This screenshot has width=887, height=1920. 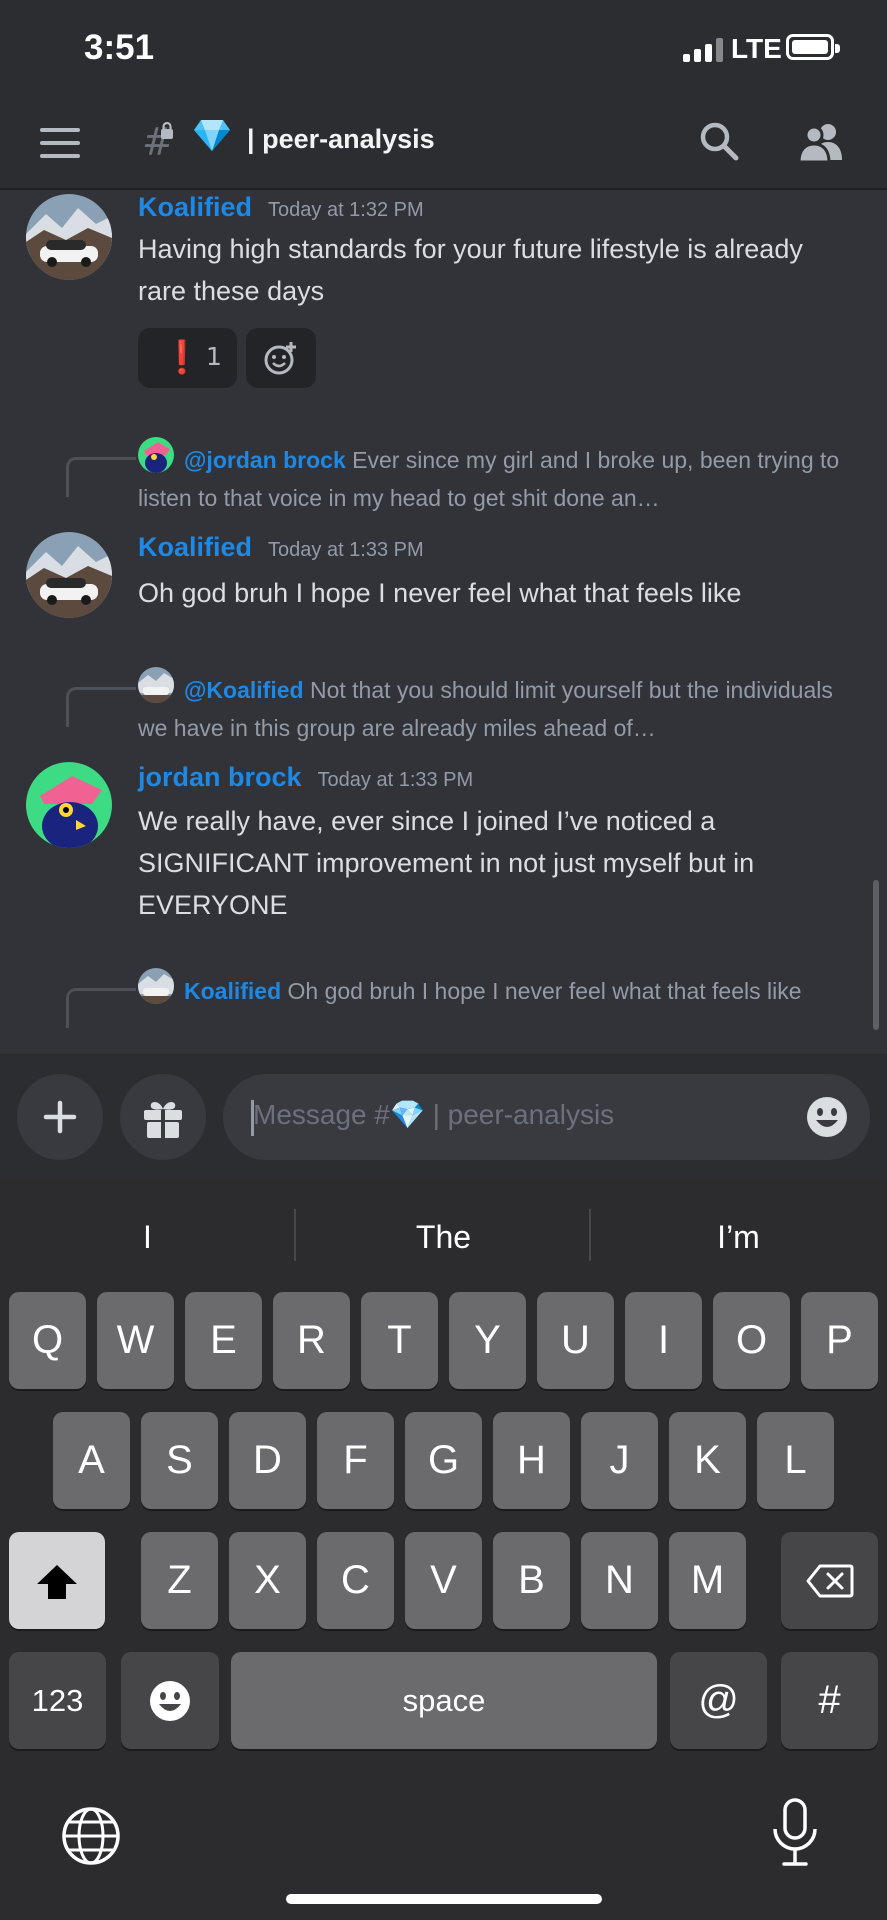 I want to click on key-s: S, so click(x=179, y=1460).